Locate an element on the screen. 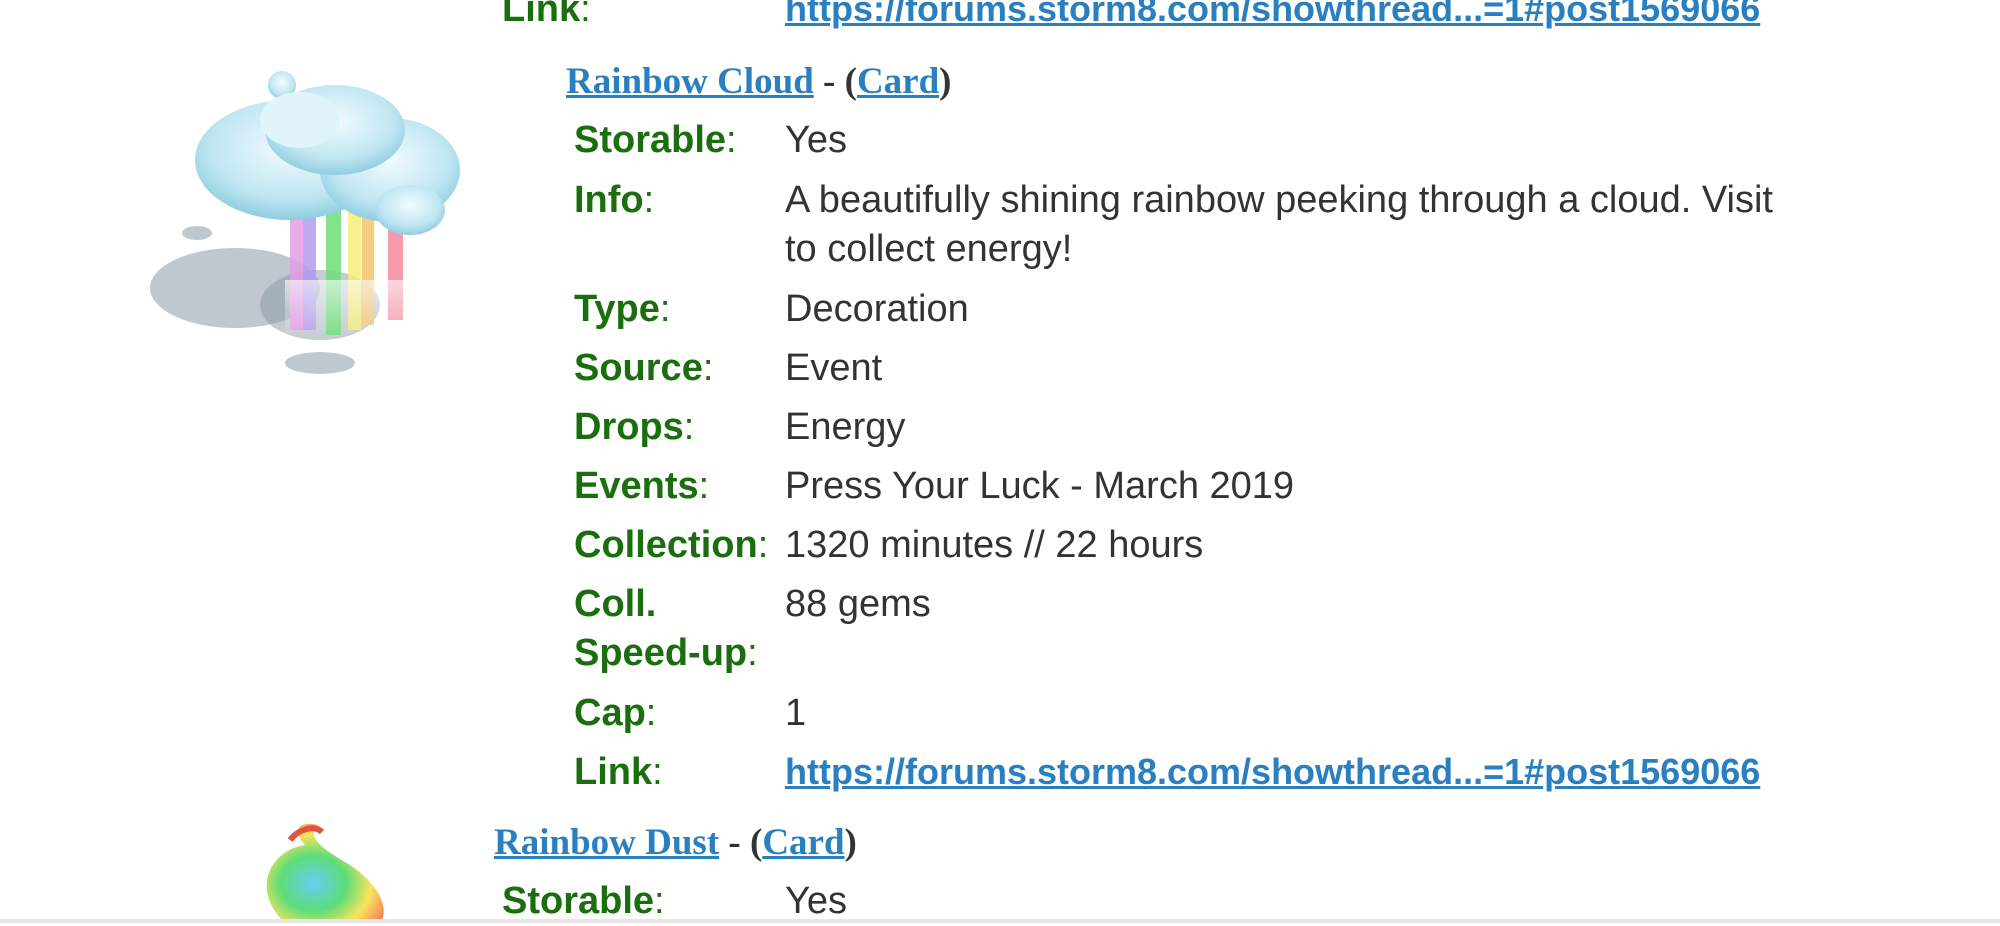 The height and width of the screenshot is (926, 2000). drops-label: Drops: is located at coordinates (634, 427).